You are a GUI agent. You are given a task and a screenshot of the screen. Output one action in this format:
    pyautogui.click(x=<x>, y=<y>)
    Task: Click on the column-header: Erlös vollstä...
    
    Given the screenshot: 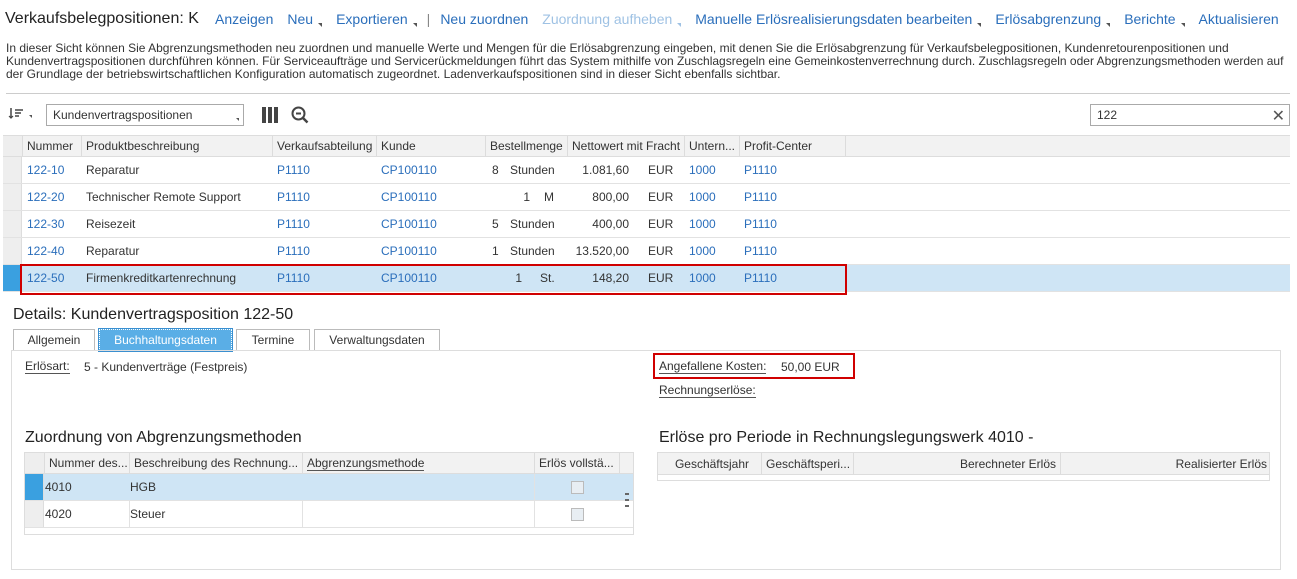 What is the action you would take?
    pyautogui.click(x=577, y=463)
    